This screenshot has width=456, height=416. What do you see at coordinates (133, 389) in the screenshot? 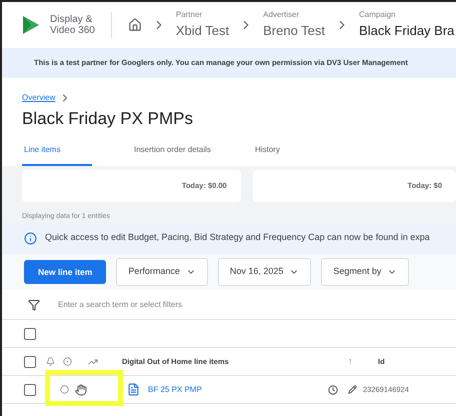
I see `document-icon` at bounding box center [133, 389].